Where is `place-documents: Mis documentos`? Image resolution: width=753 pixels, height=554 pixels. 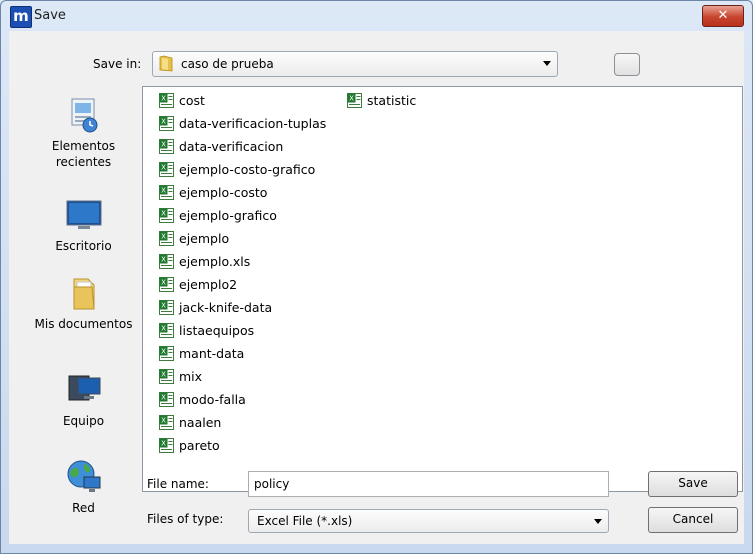
place-documents: Mis documentos is located at coordinates (83, 302).